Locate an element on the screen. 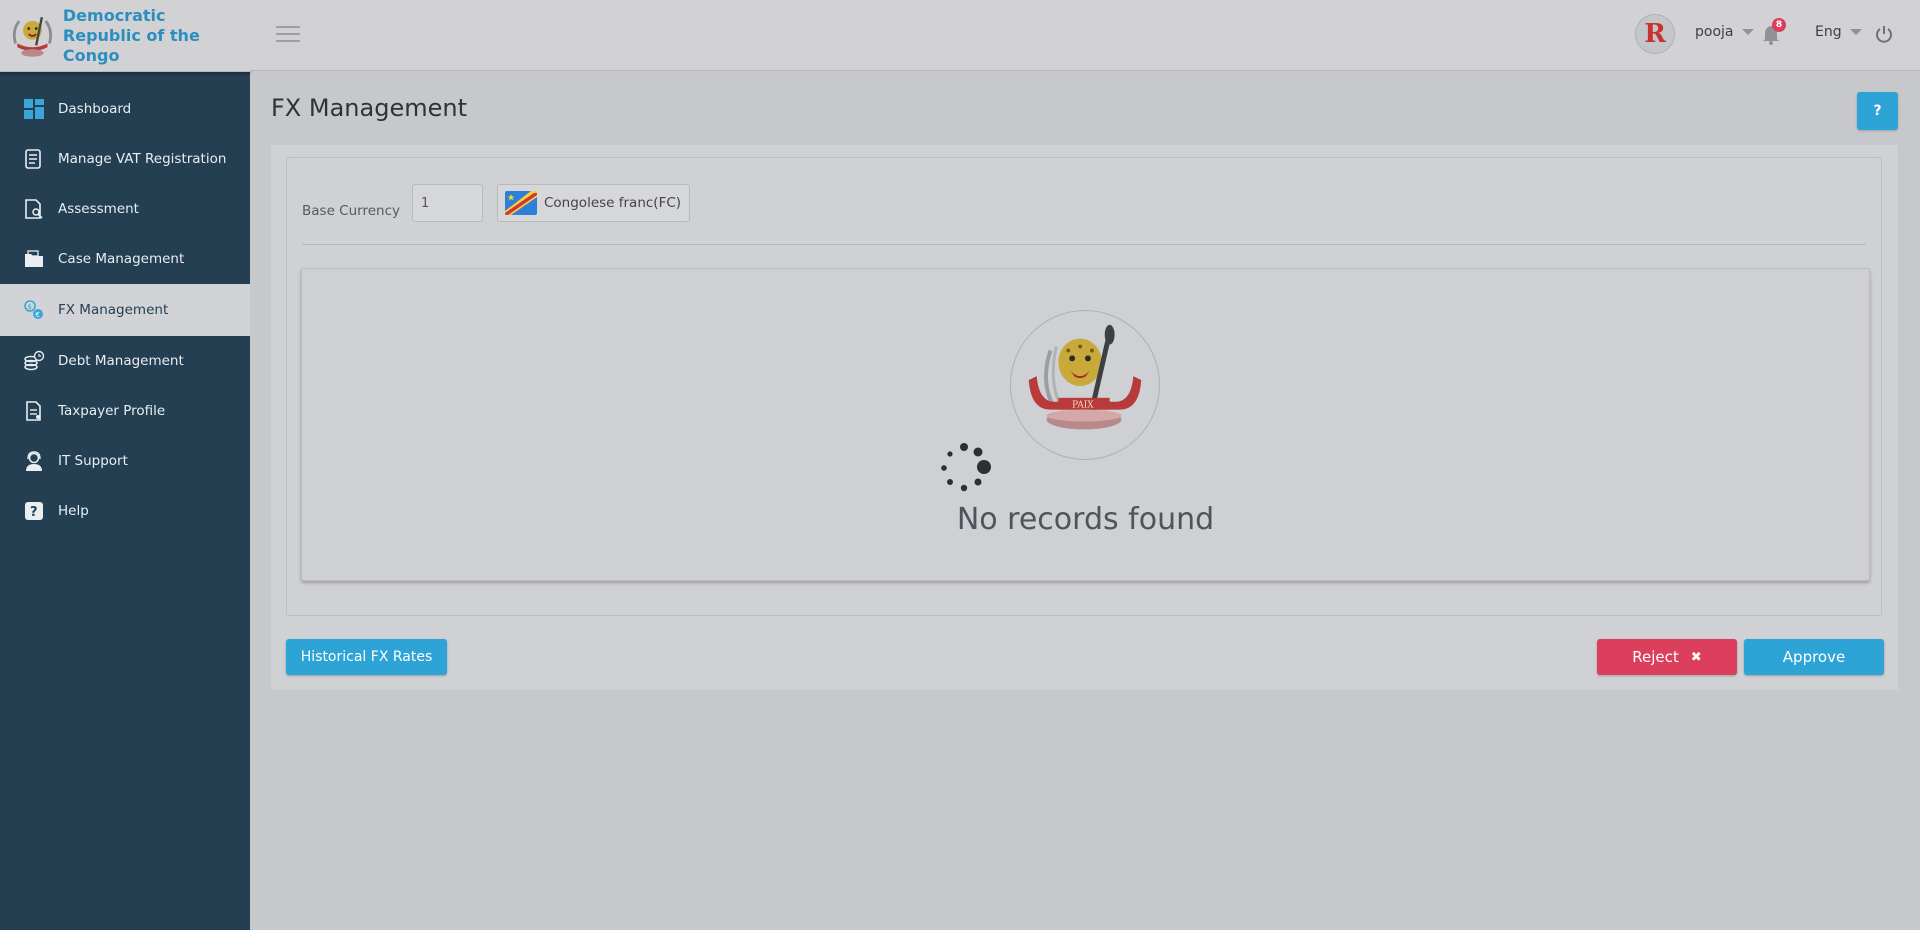  sidebar-item-assessment: Assessment is located at coordinates (125, 209).